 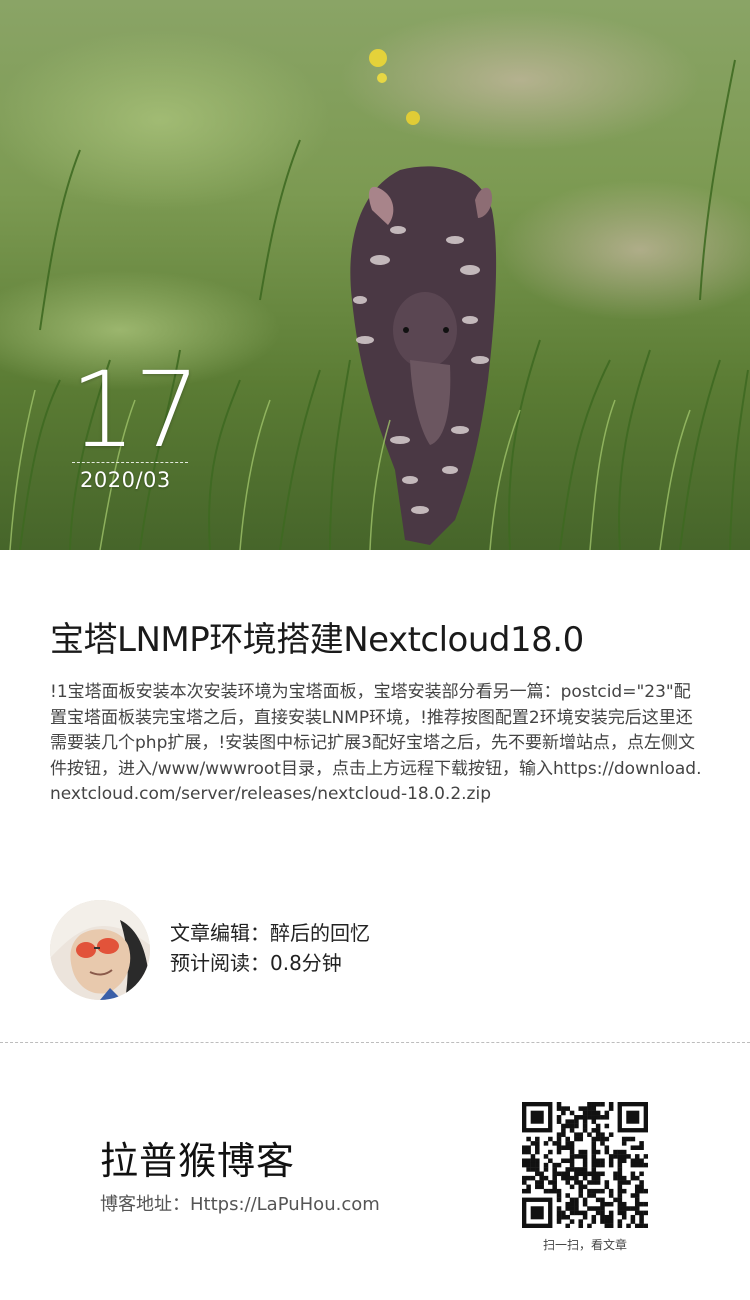 I want to click on qr-code-icon, so click(x=585, y=1165).